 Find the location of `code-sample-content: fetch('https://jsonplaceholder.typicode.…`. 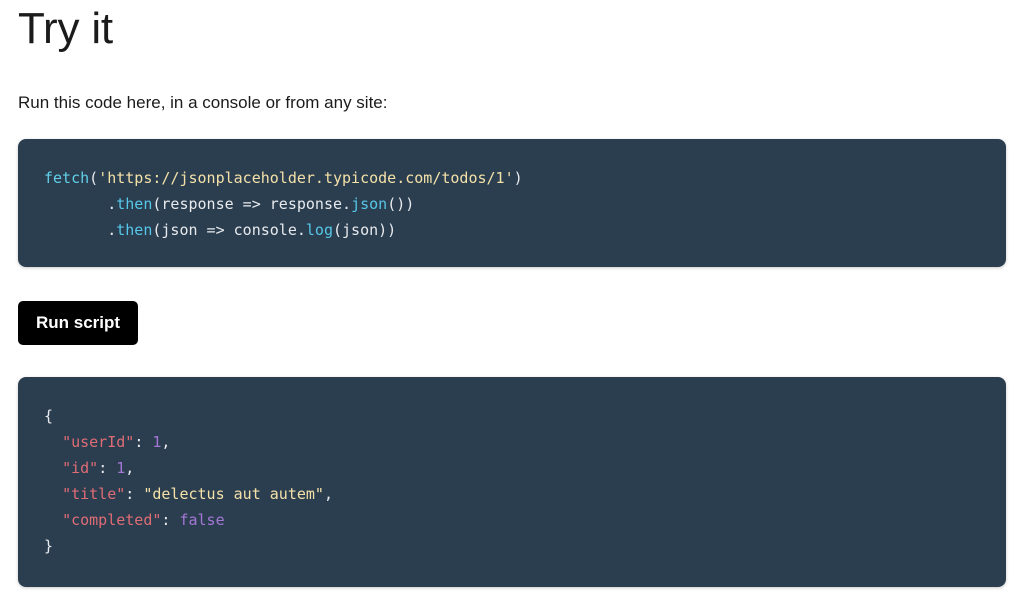

code-sample-content: fetch('https://jsonplaceholder.typicode.… is located at coordinates (513, 204).